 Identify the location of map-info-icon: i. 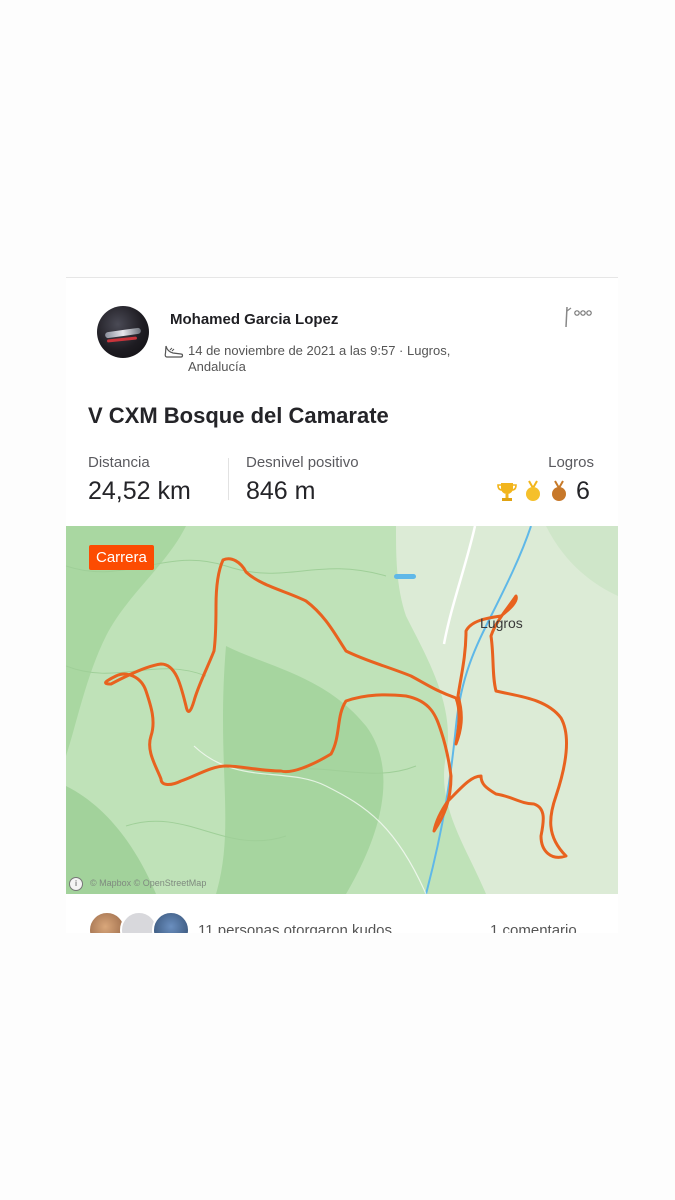
(76, 884).